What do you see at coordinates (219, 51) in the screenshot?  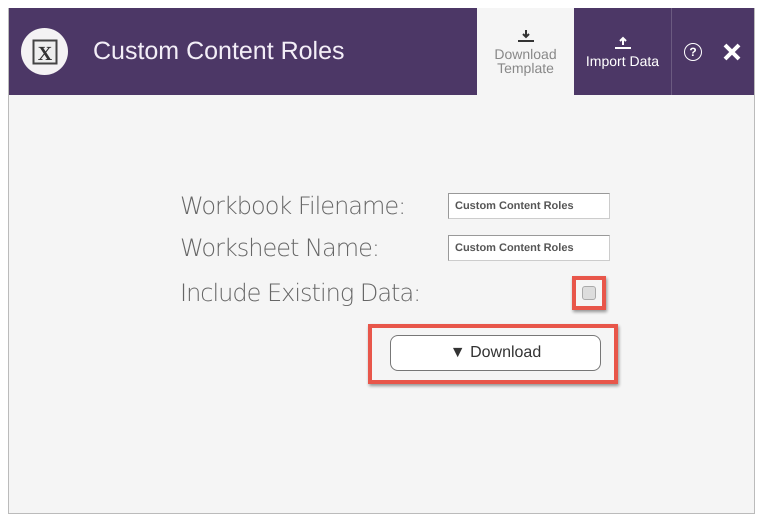 I see `window-title: Custom Content Roles` at bounding box center [219, 51].